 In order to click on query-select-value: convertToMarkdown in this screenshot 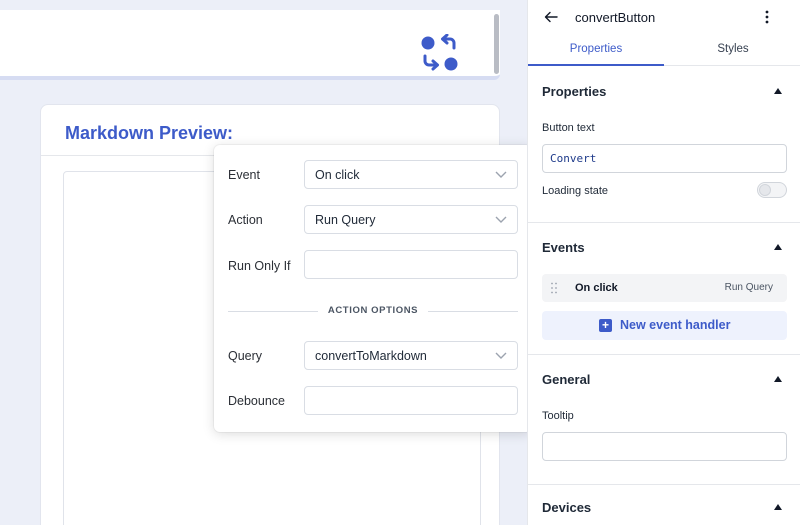, I will do `click(371, 356)`.